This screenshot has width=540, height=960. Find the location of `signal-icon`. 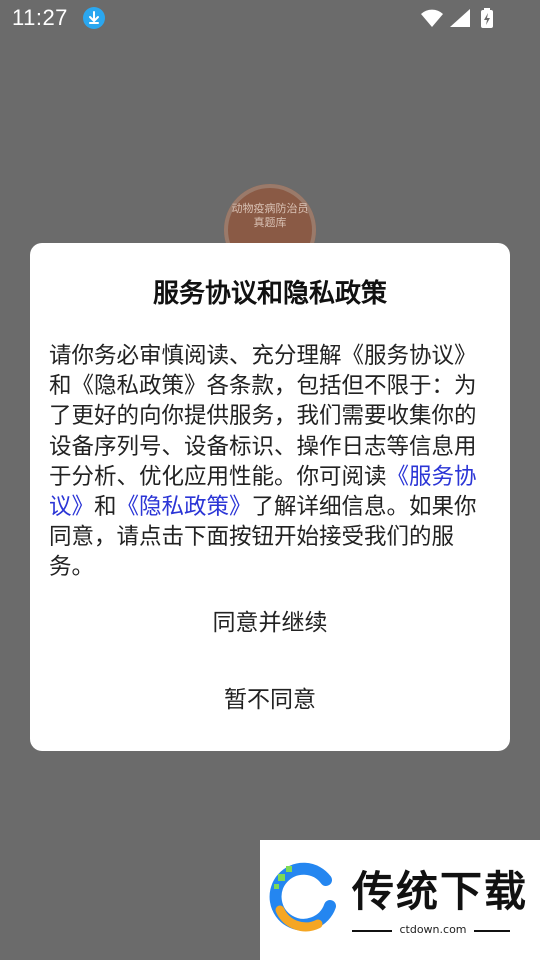

signal-icon is located at coordinates (460, 18).